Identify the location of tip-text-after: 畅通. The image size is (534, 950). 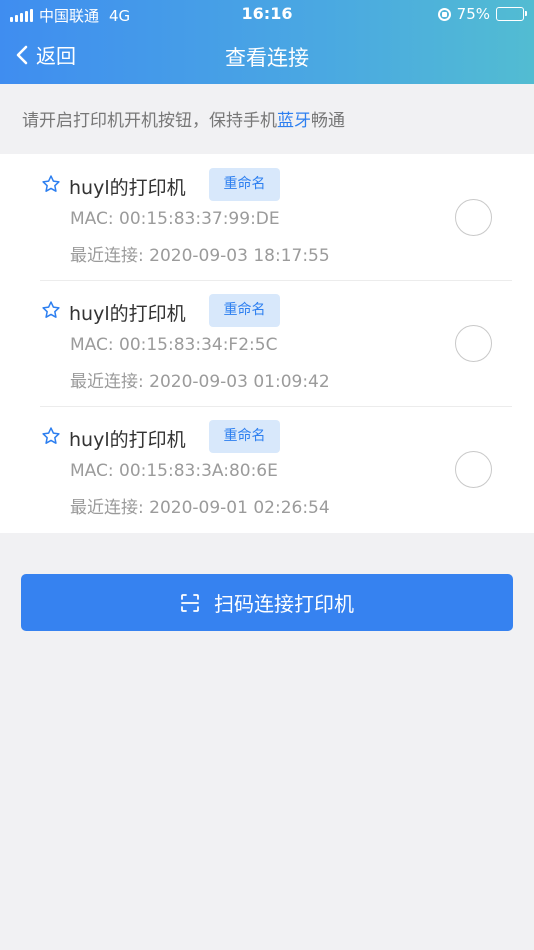
(328, 121).